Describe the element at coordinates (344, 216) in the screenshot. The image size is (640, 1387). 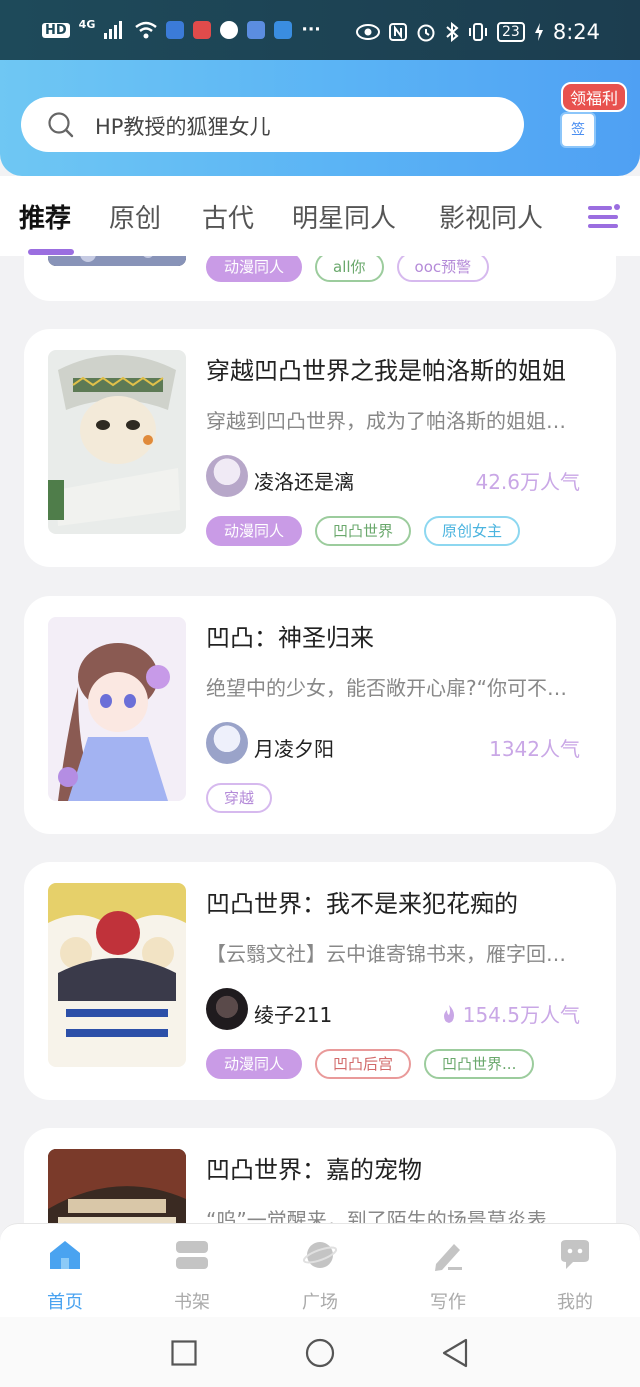
I see `tab-celebrity-fanfic: 明星同人` at that location.